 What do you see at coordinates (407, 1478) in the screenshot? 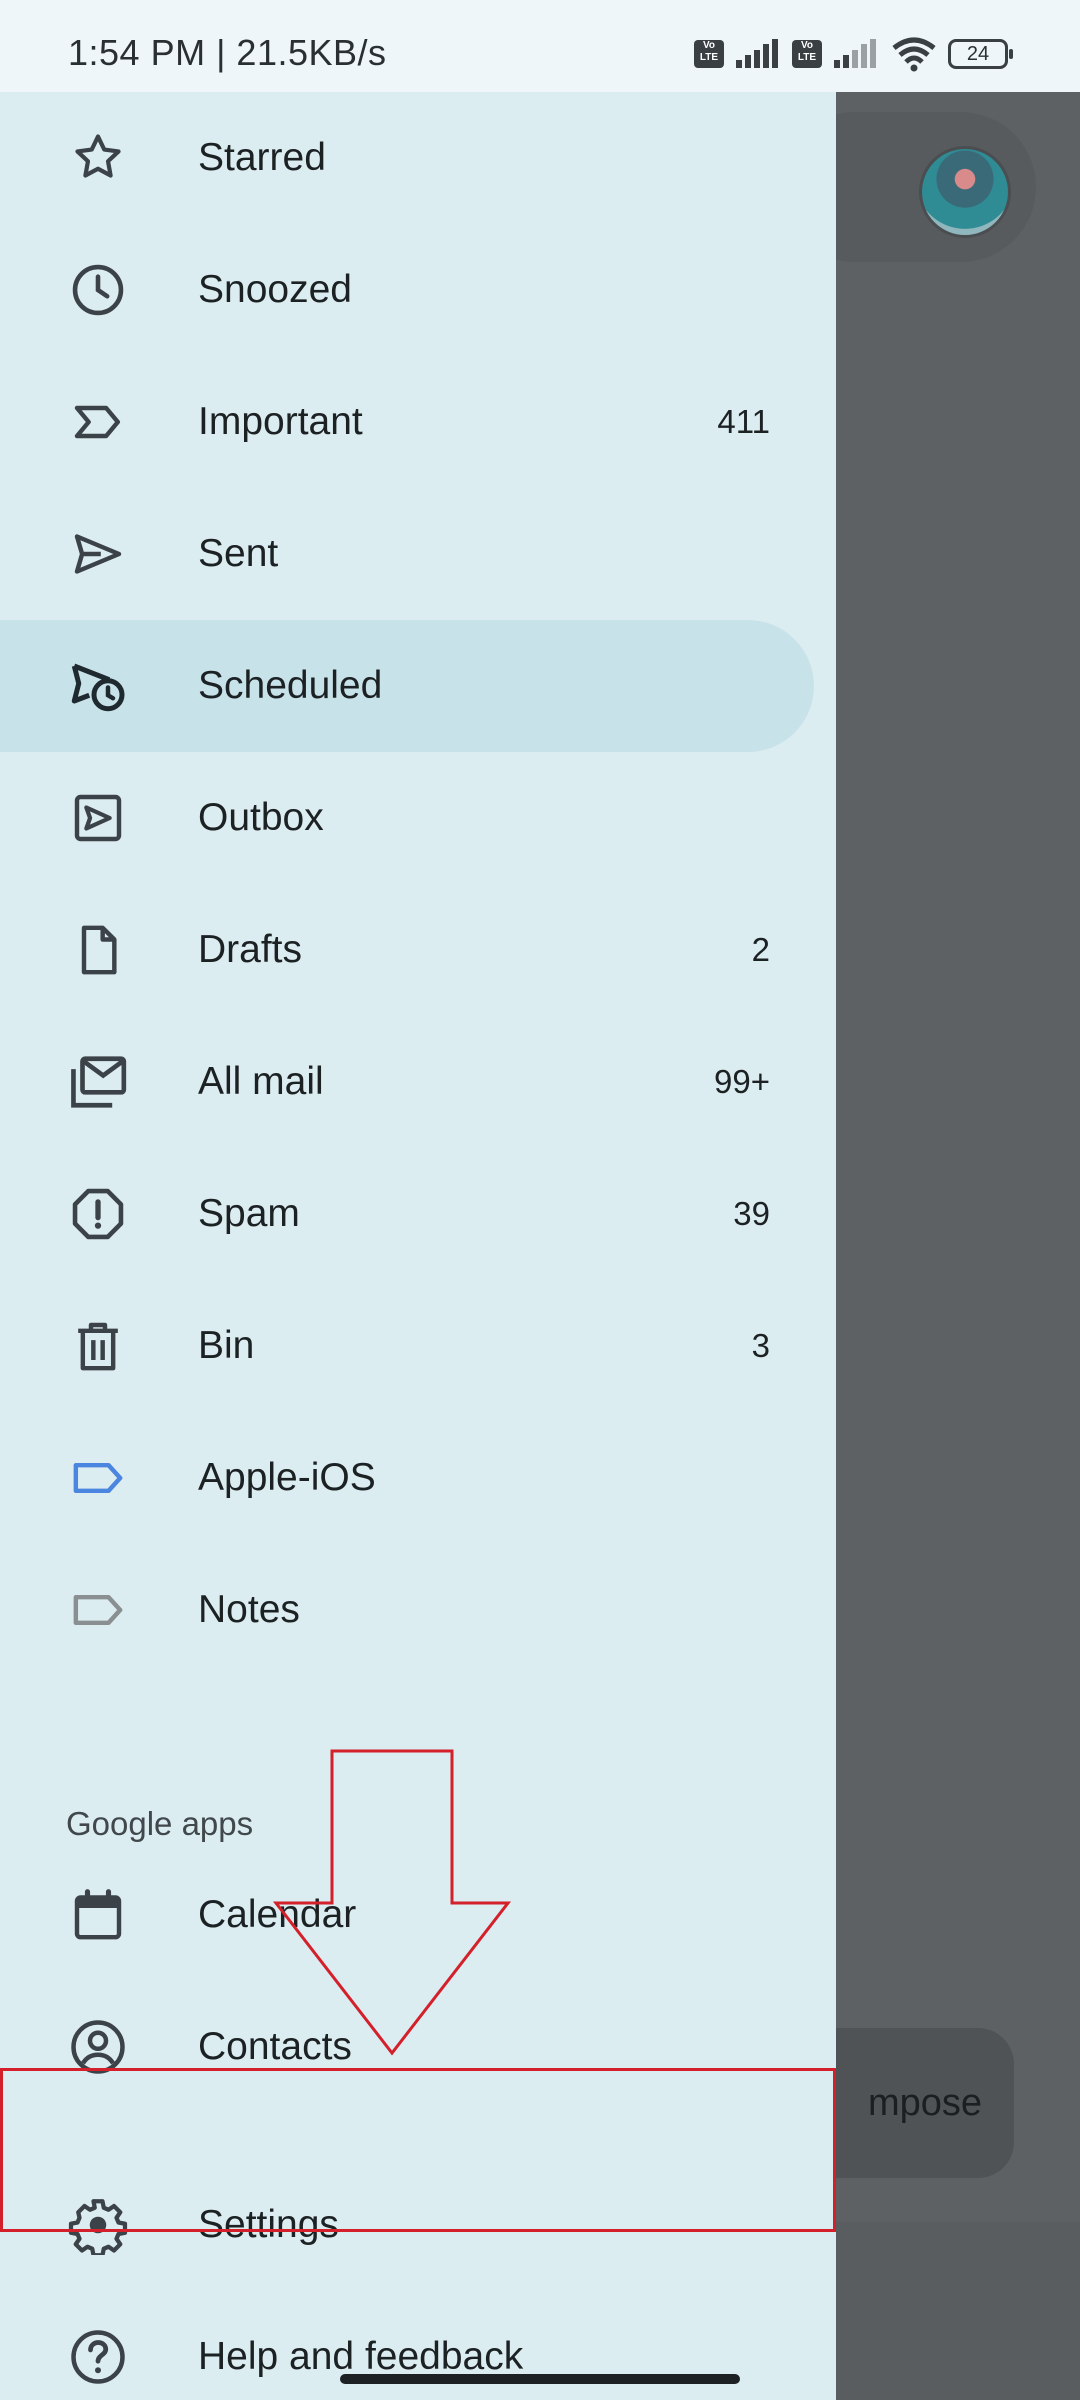
I see `drawer-item-apple-ios: Apple-iOS` at bounding box center [407, 1478].